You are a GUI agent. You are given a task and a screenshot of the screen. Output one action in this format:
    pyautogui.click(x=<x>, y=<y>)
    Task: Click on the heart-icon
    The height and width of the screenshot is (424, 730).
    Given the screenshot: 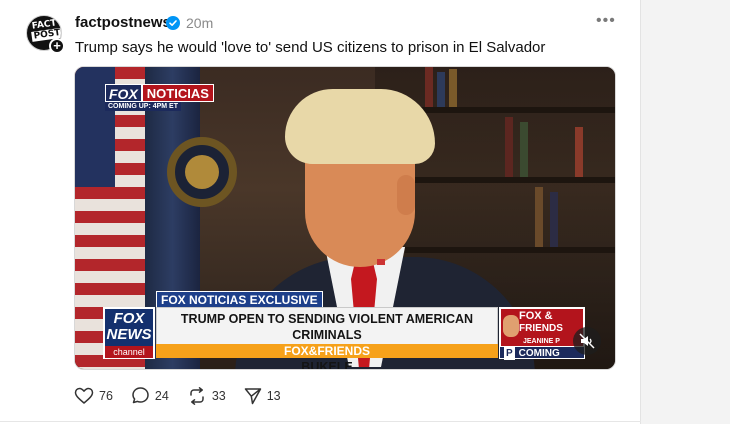 What is the action you would take?
    pyautogui.click(x=84, y=395)
    